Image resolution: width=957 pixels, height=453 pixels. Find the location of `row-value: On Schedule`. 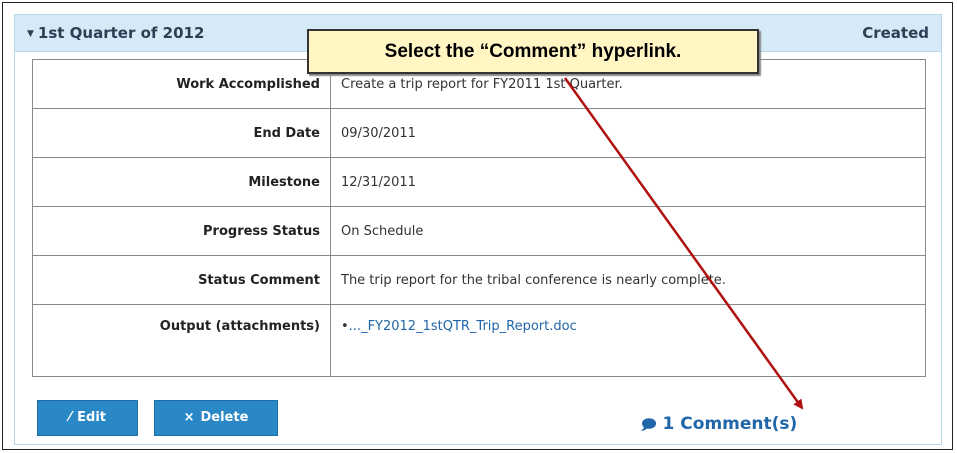

row-value: On Schedule is located at coordinates (628, 231).